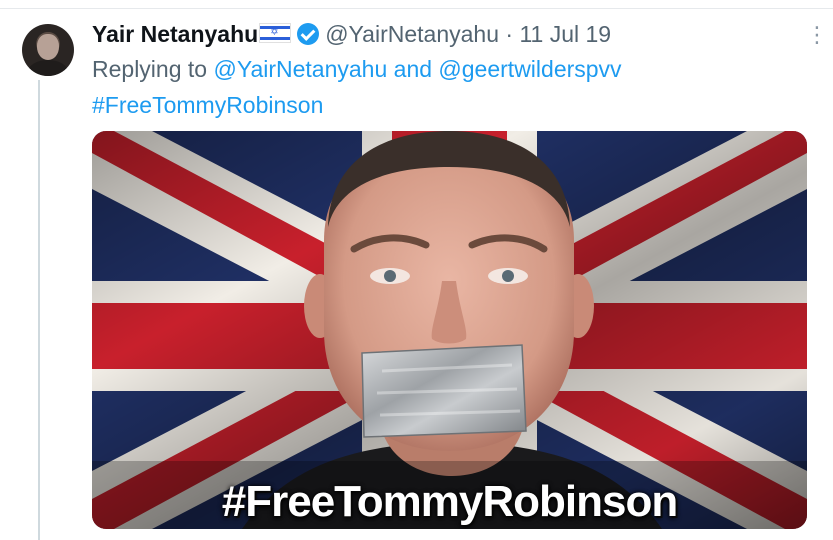  Describe the element at coordinates (300, 69) in the screenshot. I see `mention-link-1: @YairNetanyahu` at that location.